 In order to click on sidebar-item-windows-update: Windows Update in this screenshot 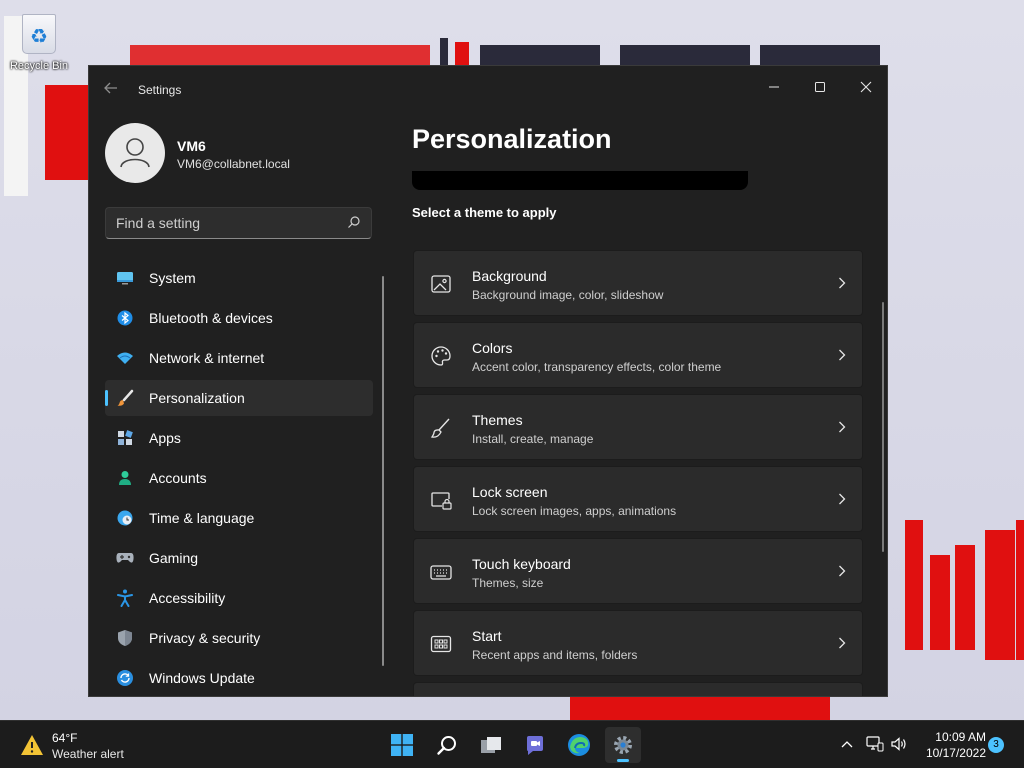, I will do `click(239, 678)`.